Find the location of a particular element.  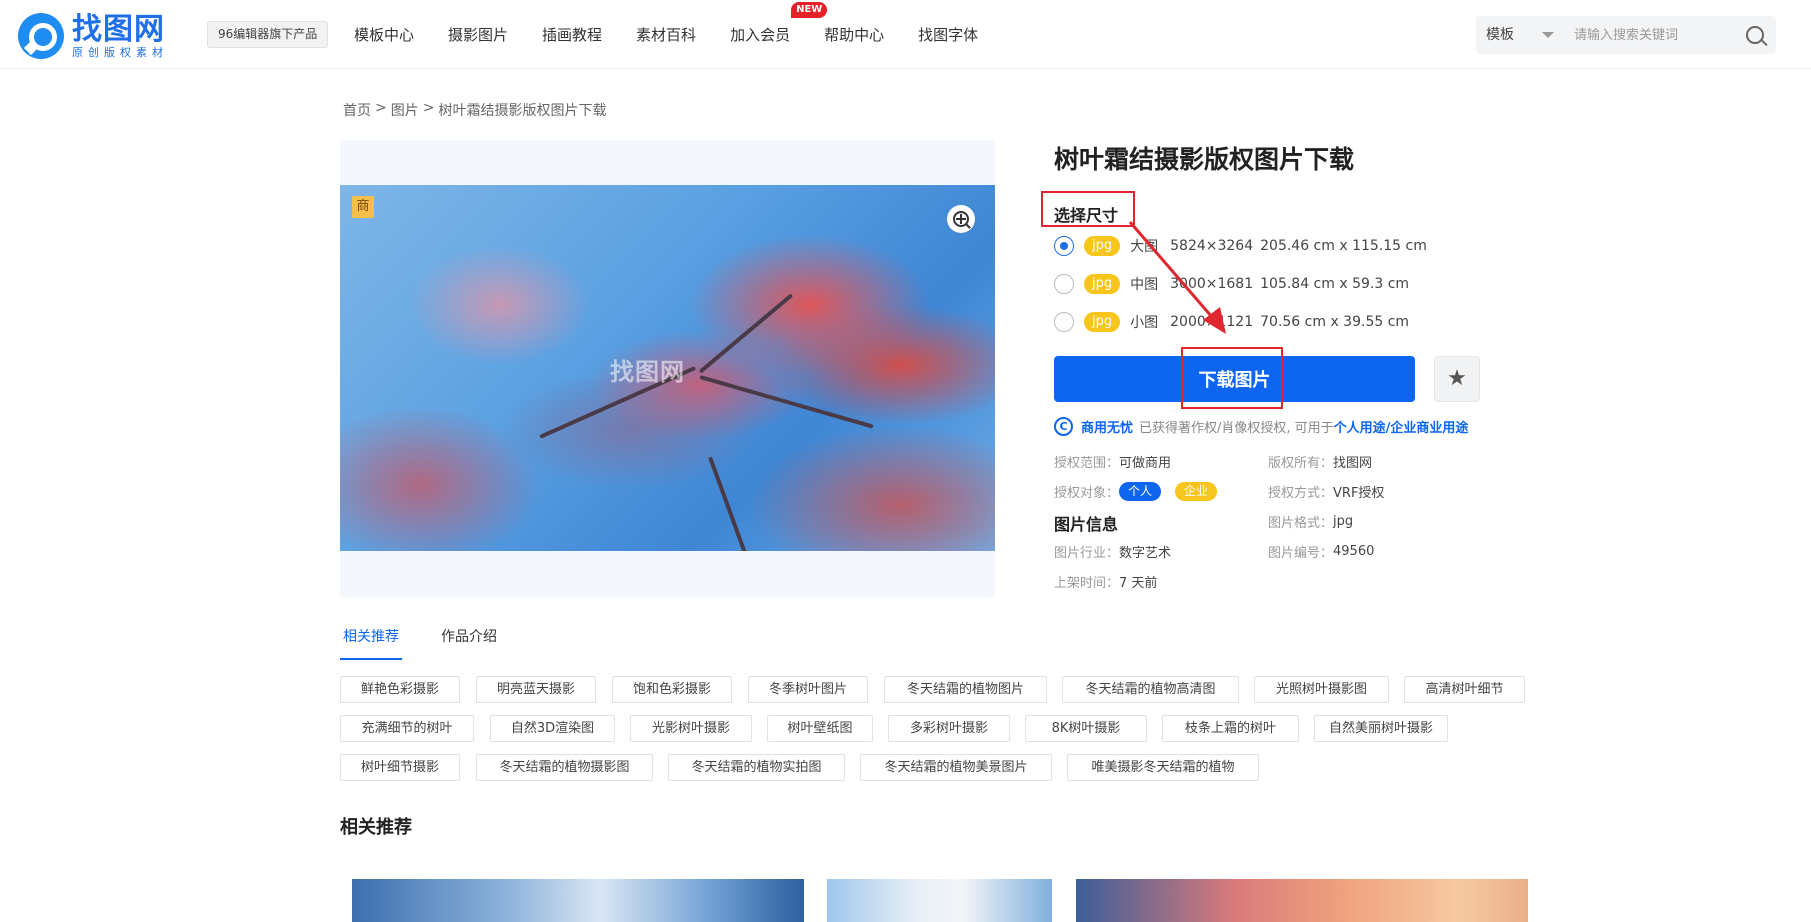

license-target: 授权对象： 个人 企业 is located at coordinates (1142, 491).